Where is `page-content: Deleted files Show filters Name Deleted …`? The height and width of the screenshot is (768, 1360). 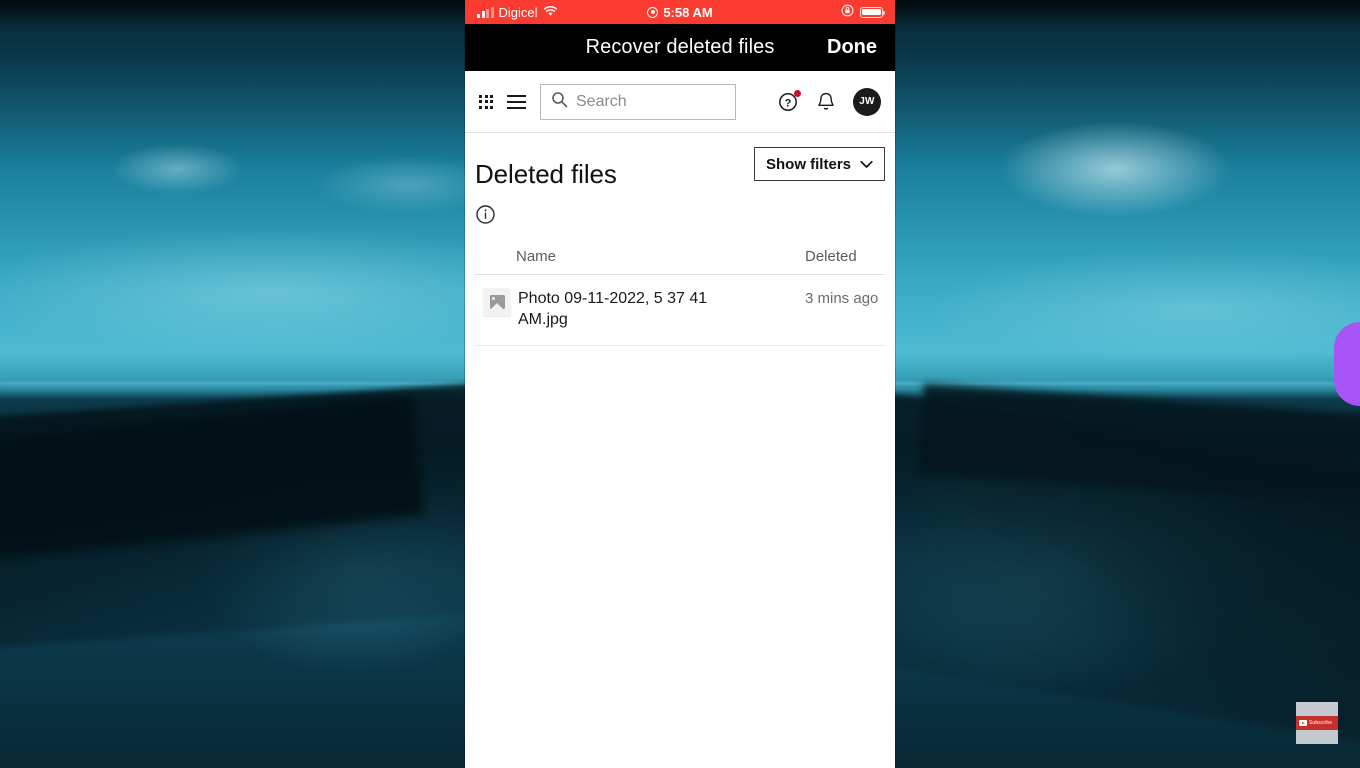
page-content: Deleted files Show filters Name Deleted … is located at coordinates (680, 239).